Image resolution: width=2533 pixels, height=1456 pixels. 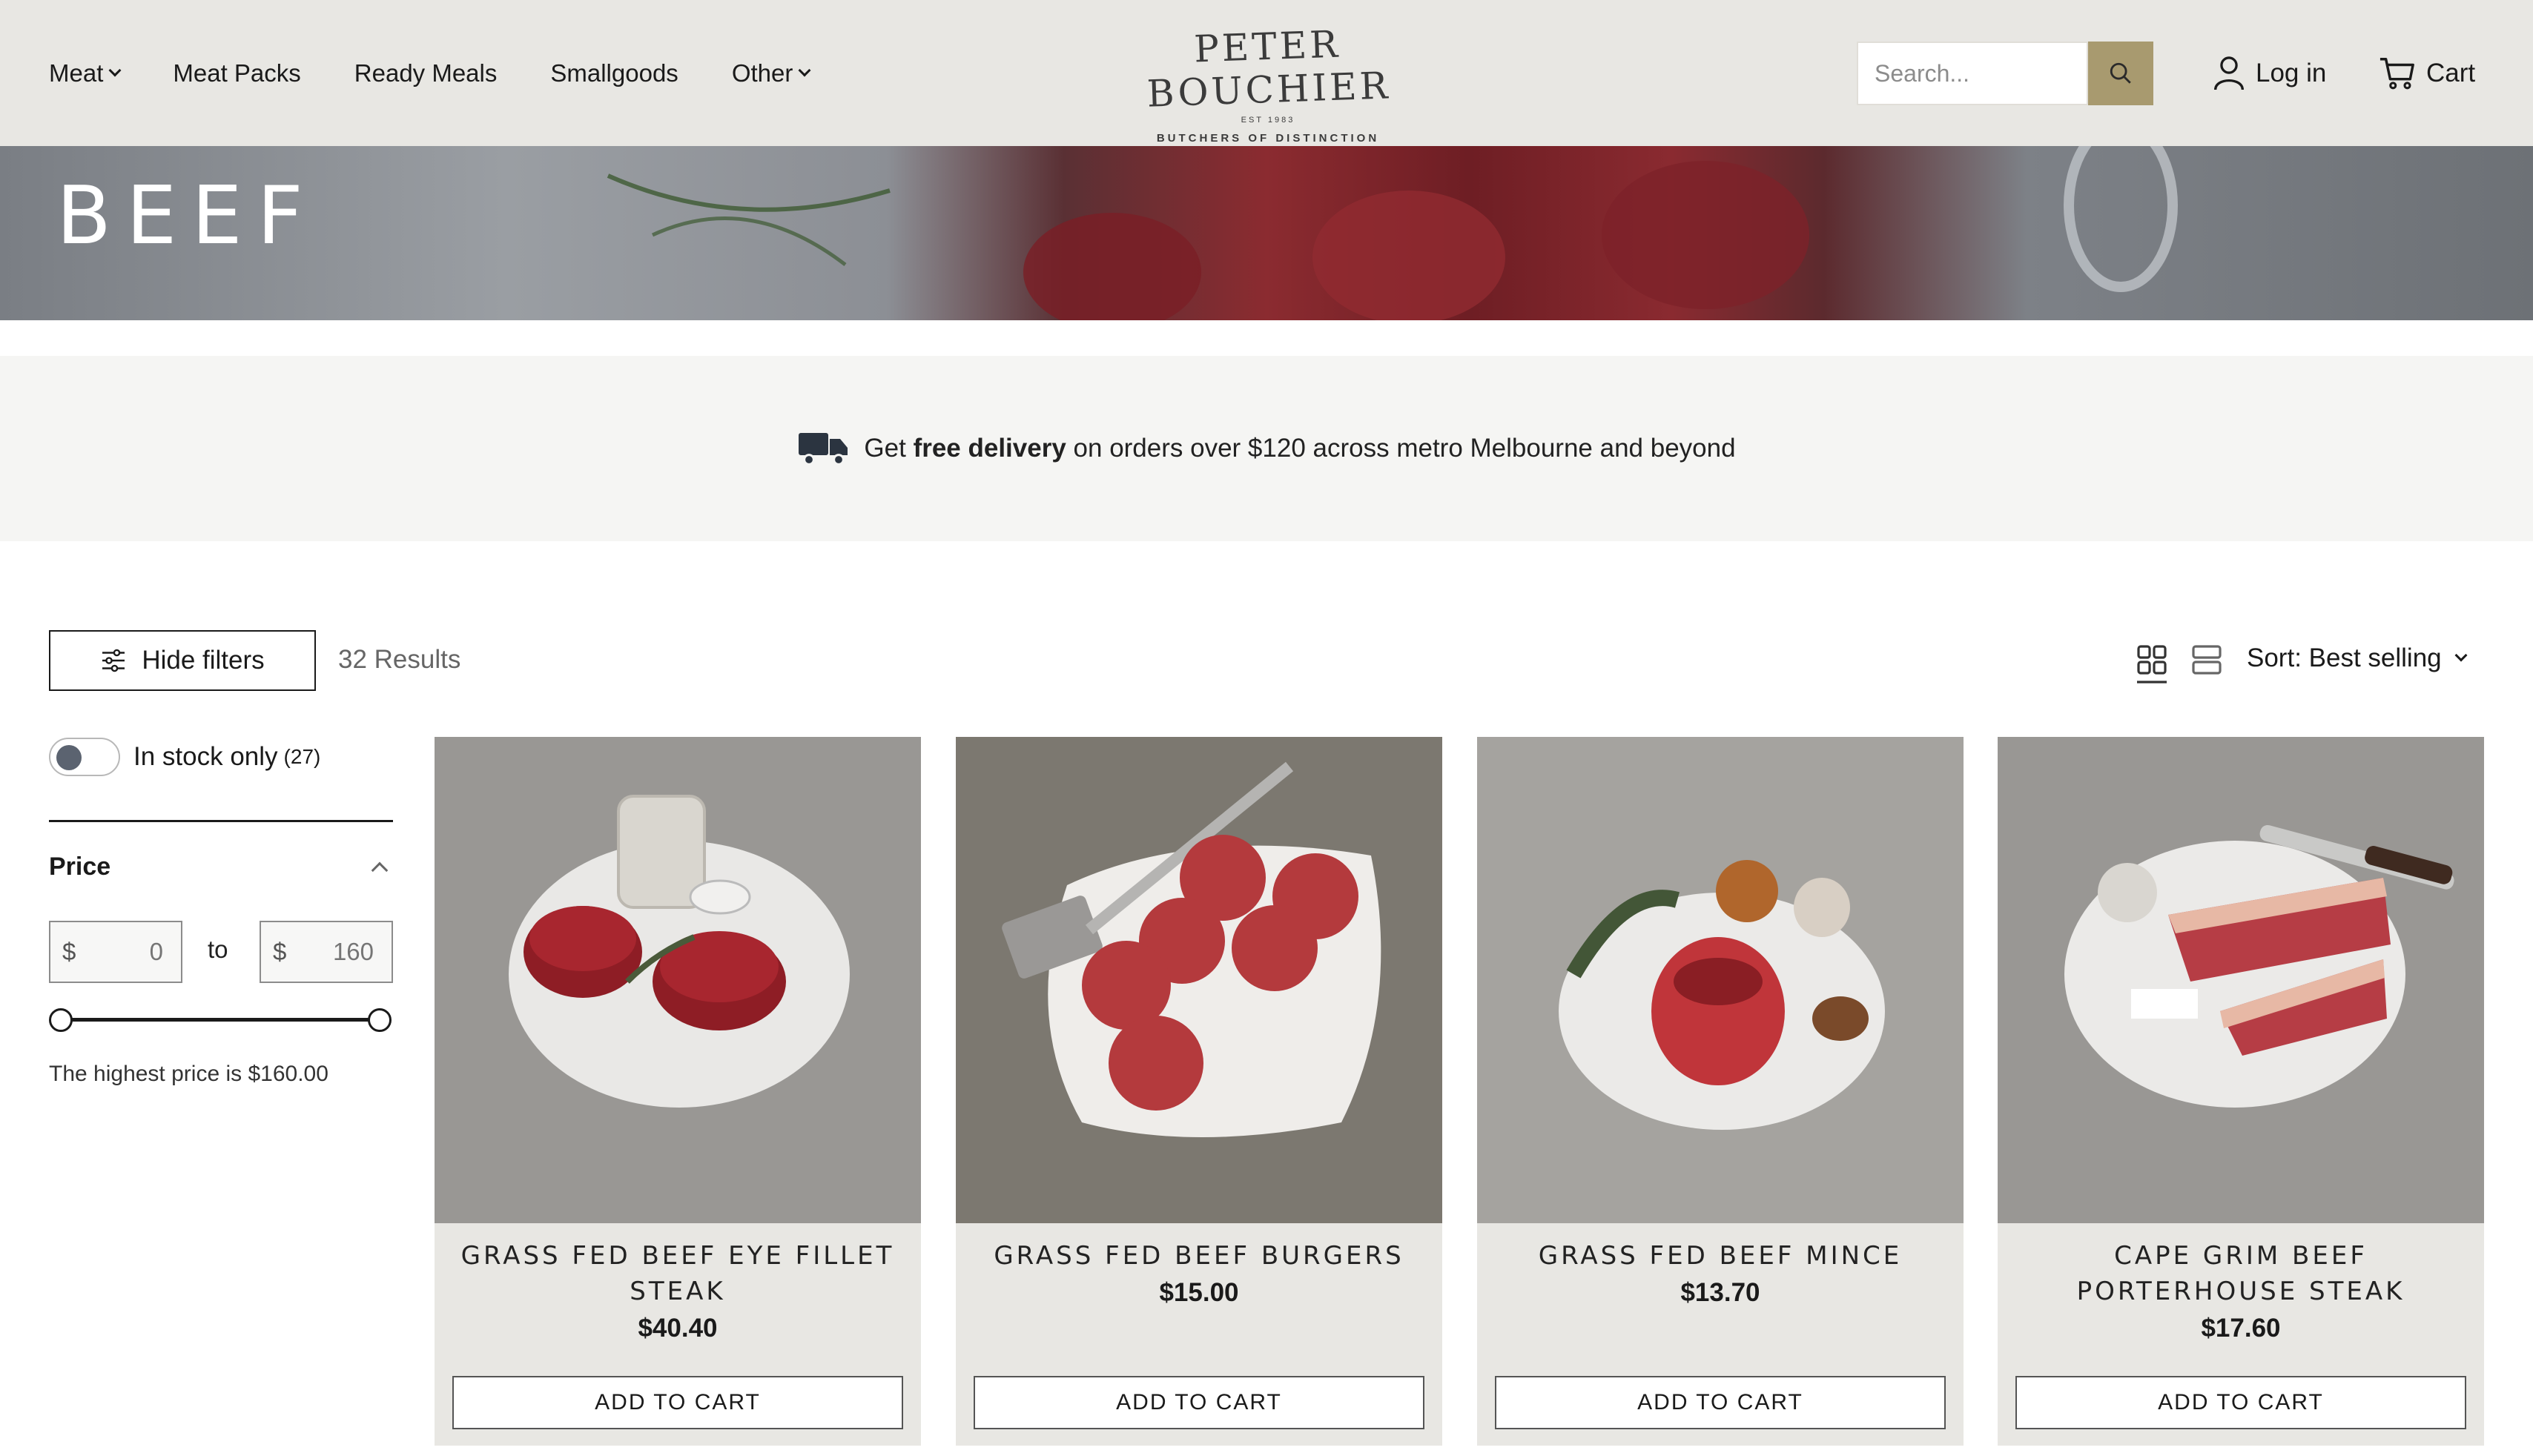 What do you see at coordinates (188, 1074) in the screenshot?
I see `highest-price-note: The highest price is $160.00` at bounding box center [188, 1074].